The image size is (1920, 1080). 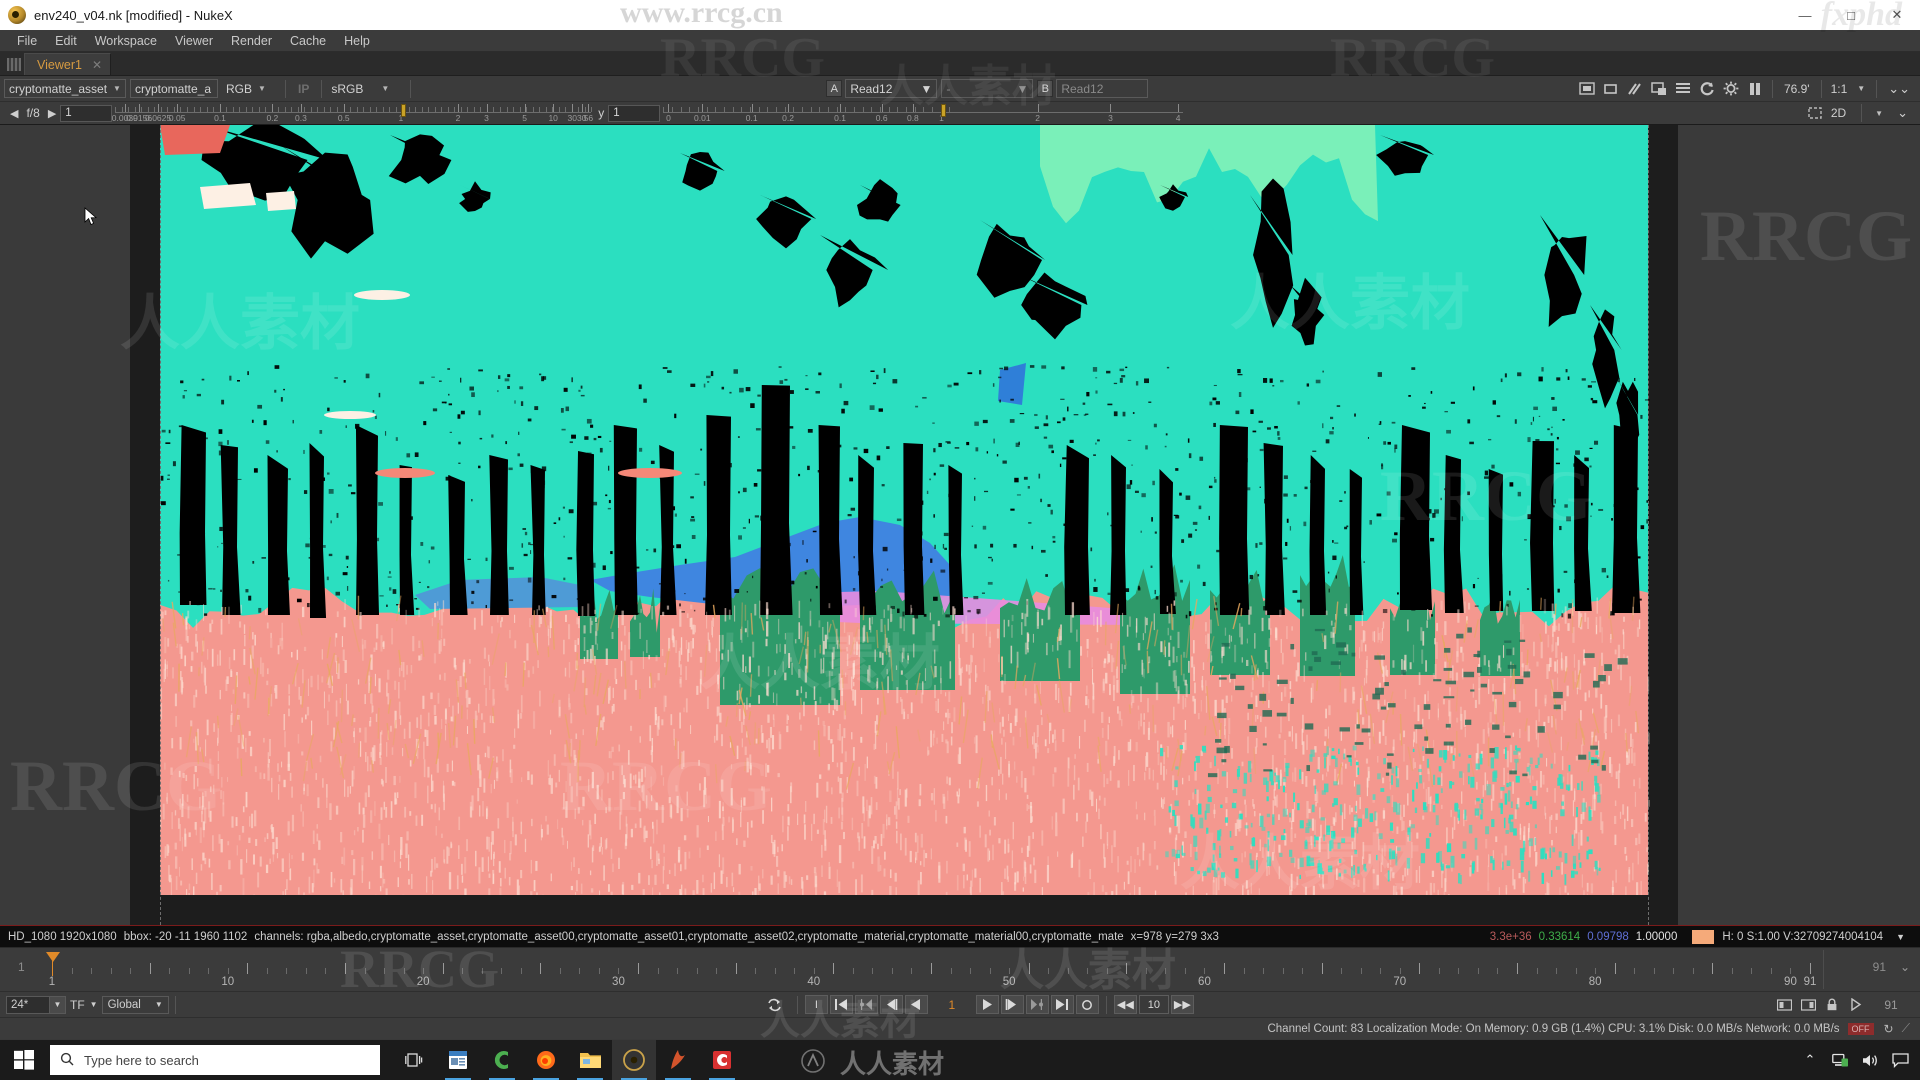 I want to click on fps-field: 24*, so click(x=28, y=1004).